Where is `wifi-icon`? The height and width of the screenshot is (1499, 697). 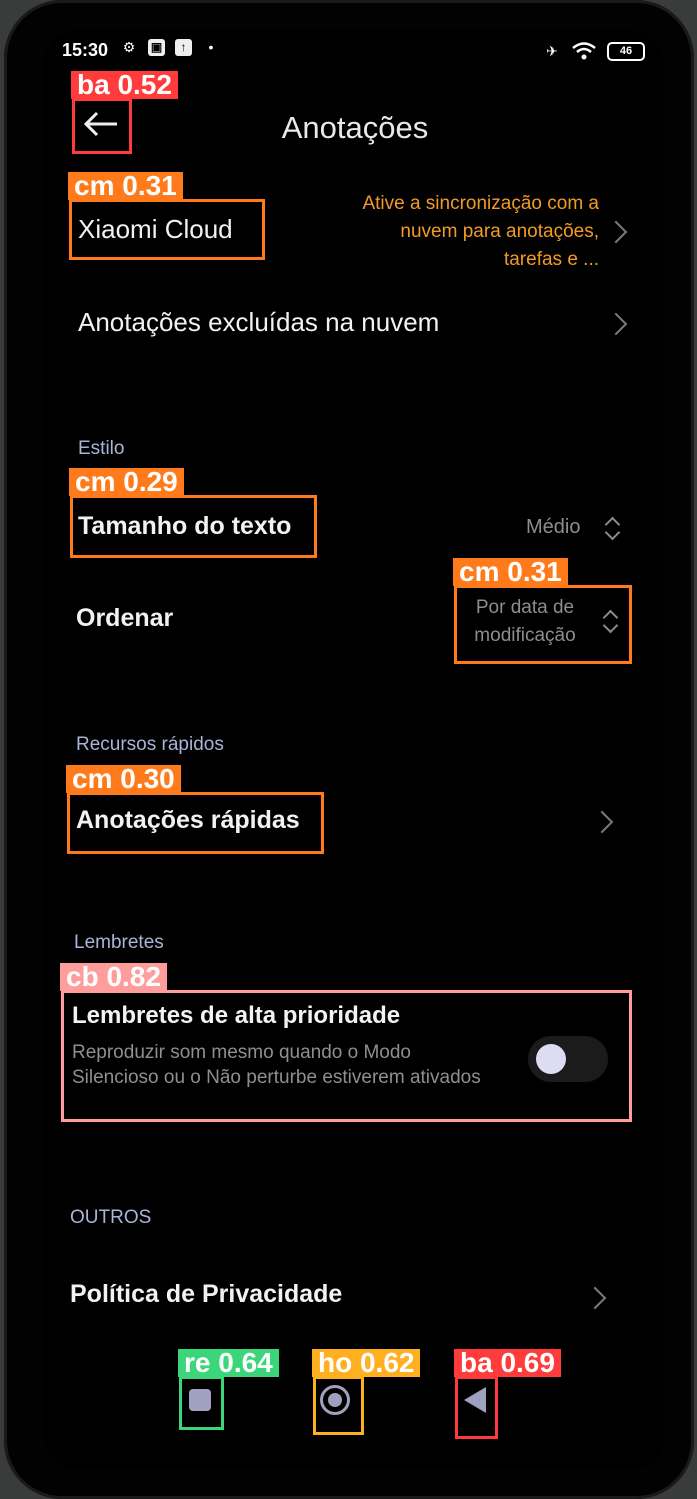 wifi-icon is located at coordinates (584, 51).